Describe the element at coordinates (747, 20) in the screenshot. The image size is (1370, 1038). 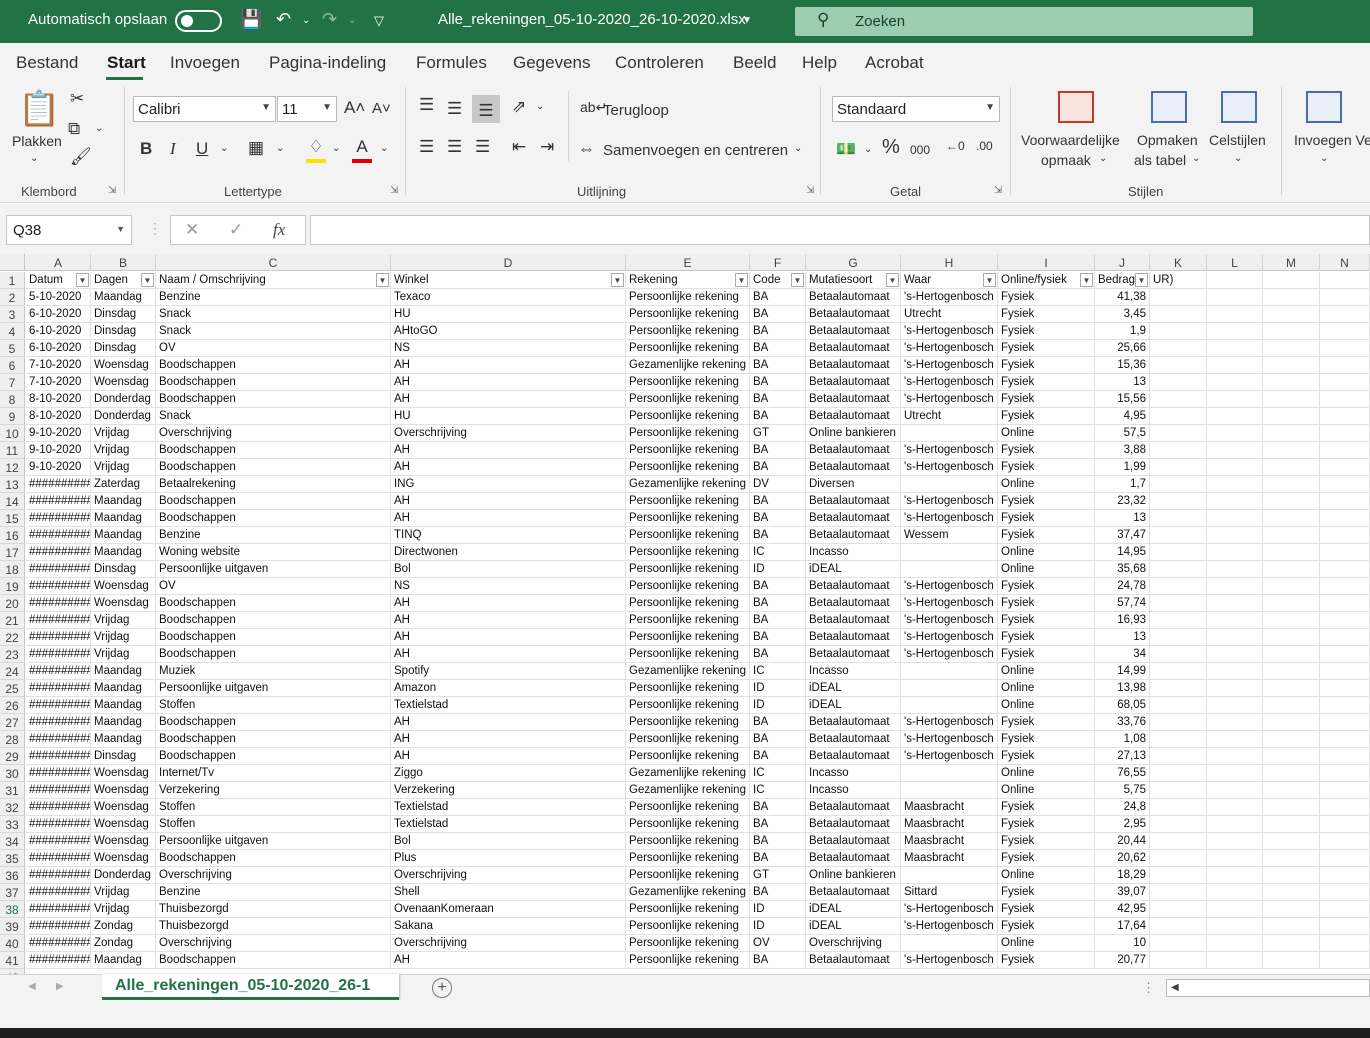
I see `title-dropdown-icon: ▼` at that location.